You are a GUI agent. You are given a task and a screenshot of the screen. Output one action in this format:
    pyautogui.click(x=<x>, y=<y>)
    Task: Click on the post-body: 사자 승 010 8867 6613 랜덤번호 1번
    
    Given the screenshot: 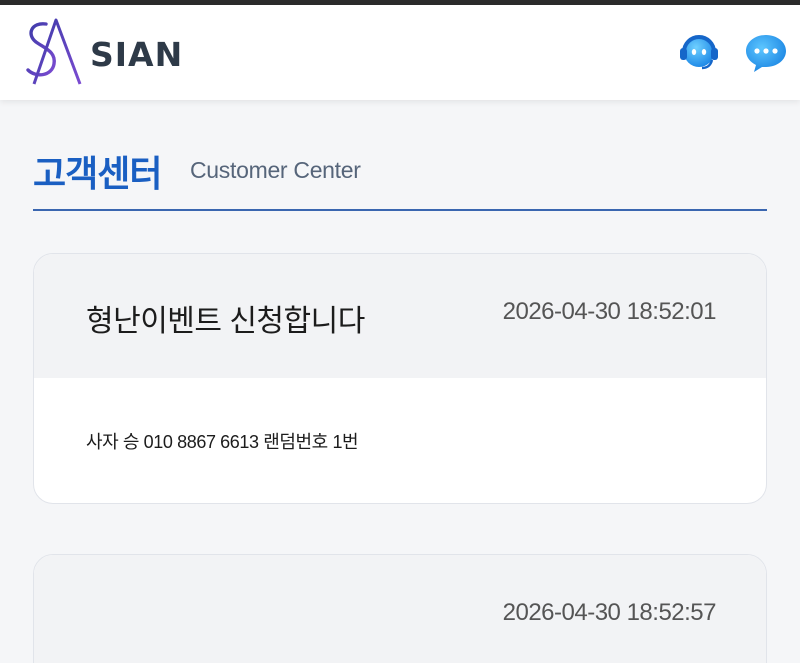 What is the action you would take?
    pyautogui.click(x=222, y=442)
    